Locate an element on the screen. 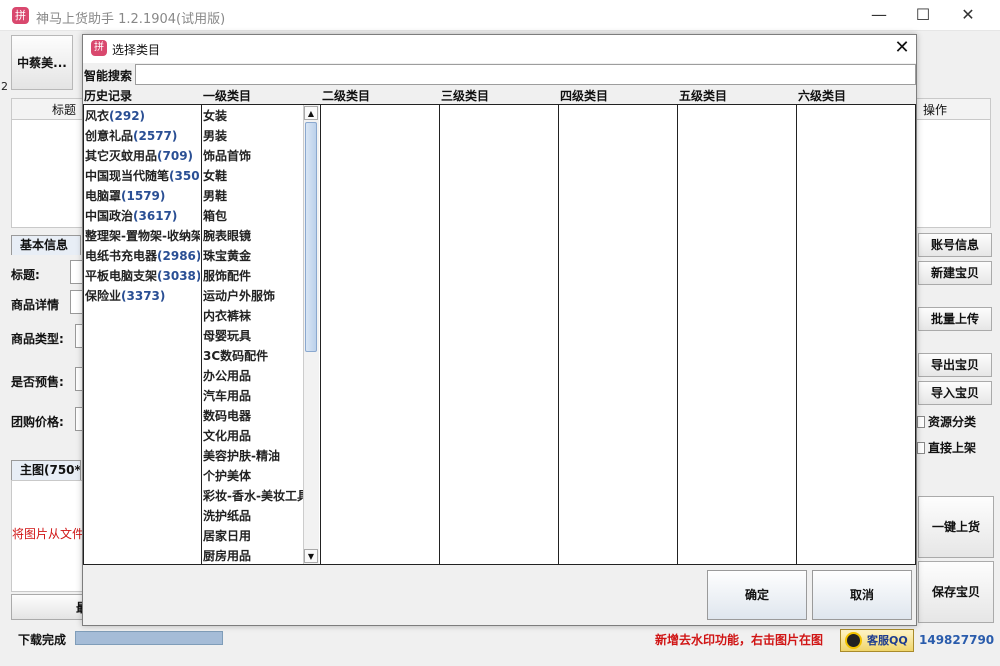 This screenshot has width=1000, height=666. qq-number: 149827790 is located at coordinates (957, 640).